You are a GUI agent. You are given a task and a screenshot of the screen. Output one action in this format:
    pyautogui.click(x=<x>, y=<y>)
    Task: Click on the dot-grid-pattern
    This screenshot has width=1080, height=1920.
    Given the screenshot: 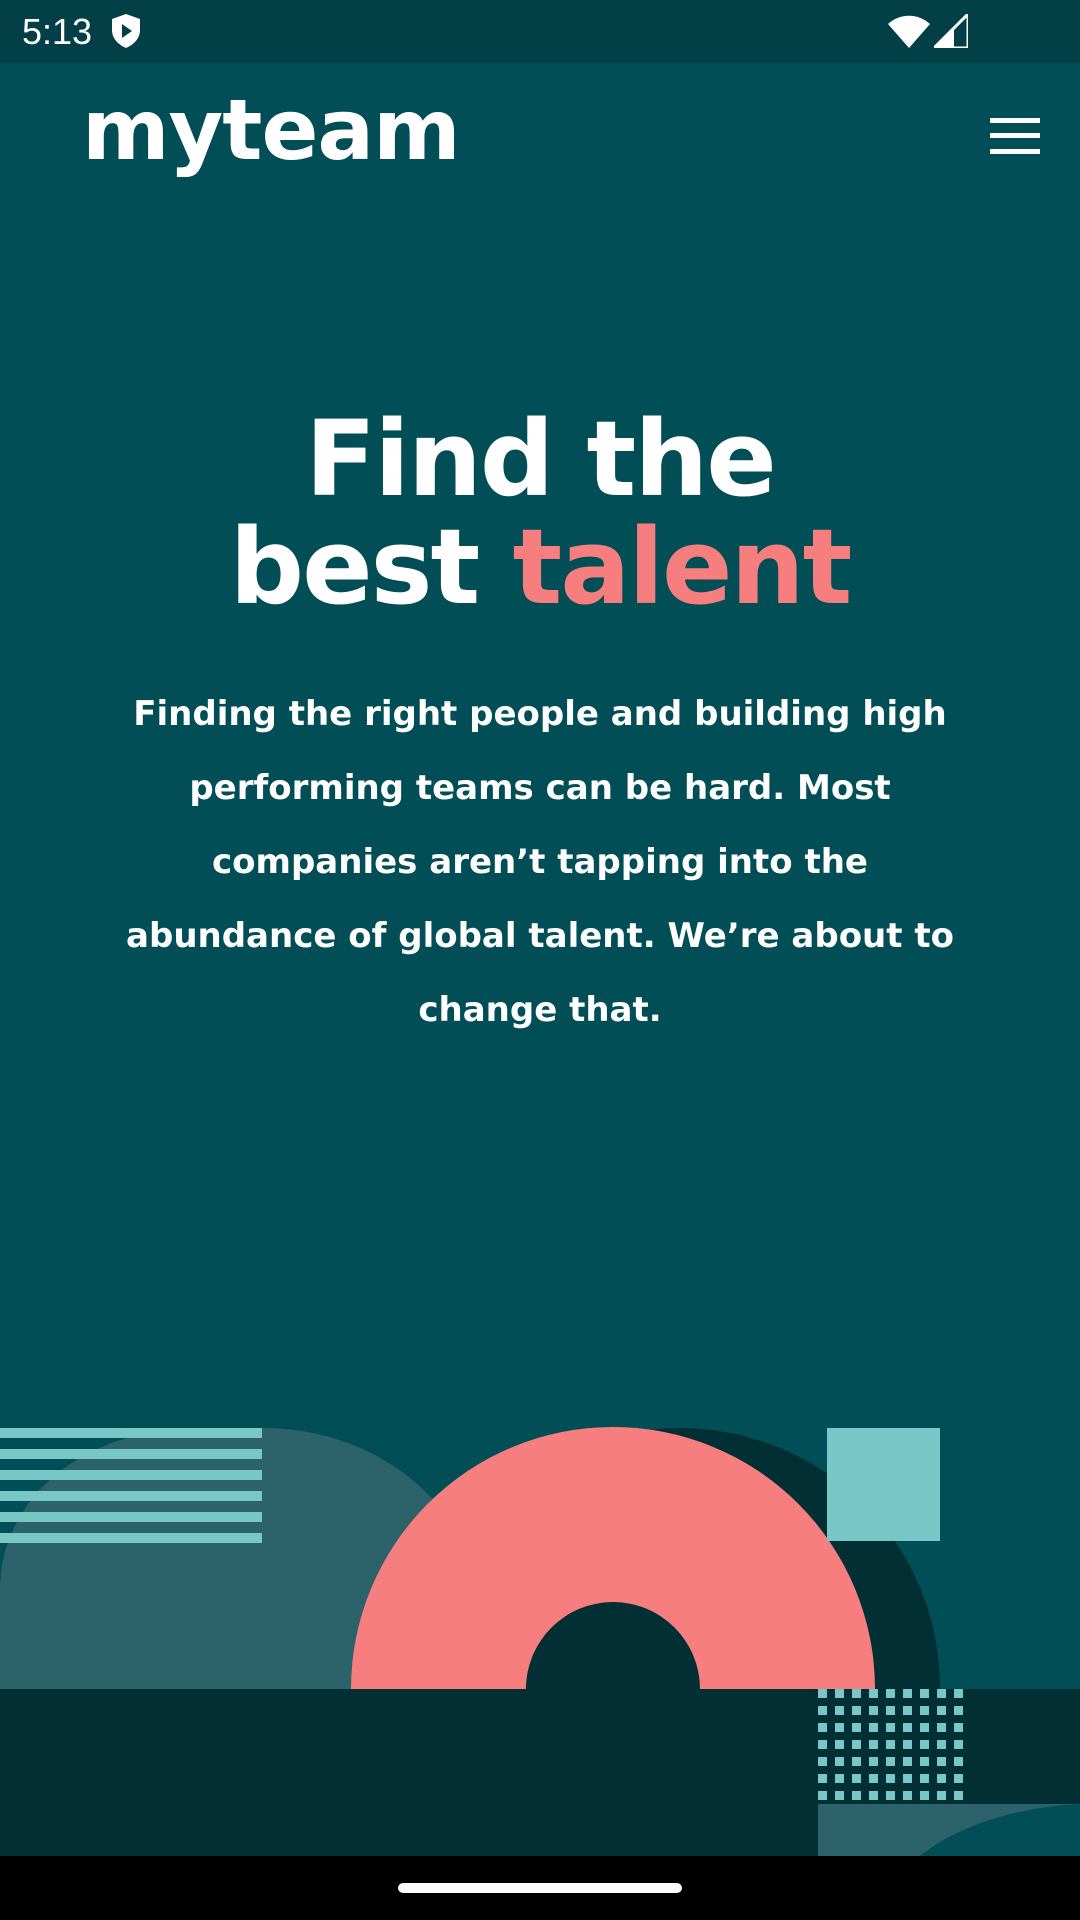 What is the action you would take?
    pyautogui.click(x=949, y=1772)
    